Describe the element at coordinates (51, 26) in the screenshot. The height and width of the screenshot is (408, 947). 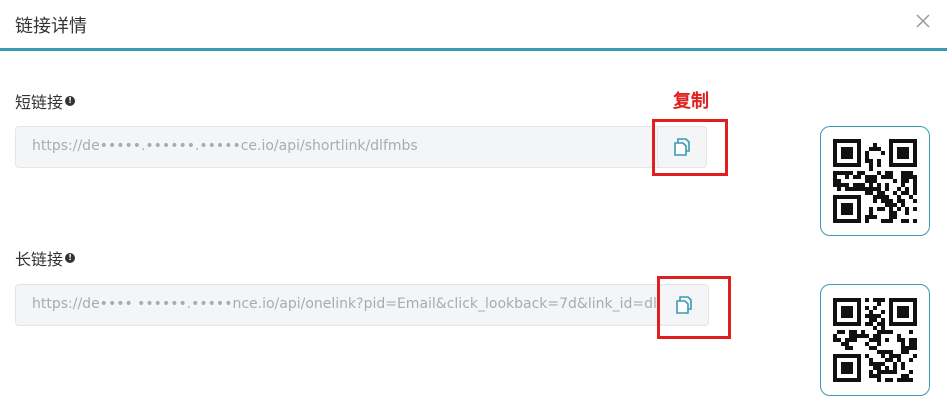
I see `dialog-title: 链接详情` at that location.